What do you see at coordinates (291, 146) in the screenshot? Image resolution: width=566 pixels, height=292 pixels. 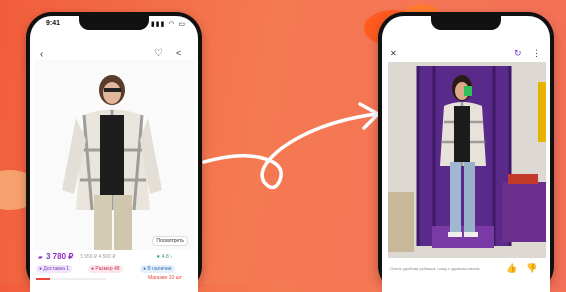 I see `arrow-icon` at bounding box center [291, 146].